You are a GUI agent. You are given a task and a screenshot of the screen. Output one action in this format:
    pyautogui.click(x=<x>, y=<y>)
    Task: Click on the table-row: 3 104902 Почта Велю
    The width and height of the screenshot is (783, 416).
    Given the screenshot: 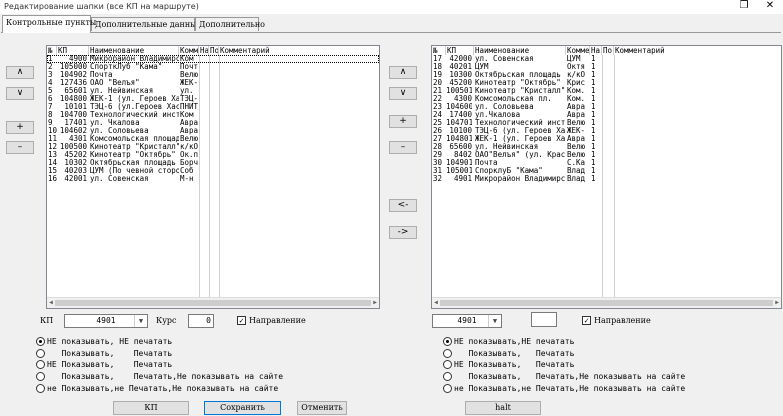 What is the action you would take?
    pyautogui.click(x=213, y=75)
    